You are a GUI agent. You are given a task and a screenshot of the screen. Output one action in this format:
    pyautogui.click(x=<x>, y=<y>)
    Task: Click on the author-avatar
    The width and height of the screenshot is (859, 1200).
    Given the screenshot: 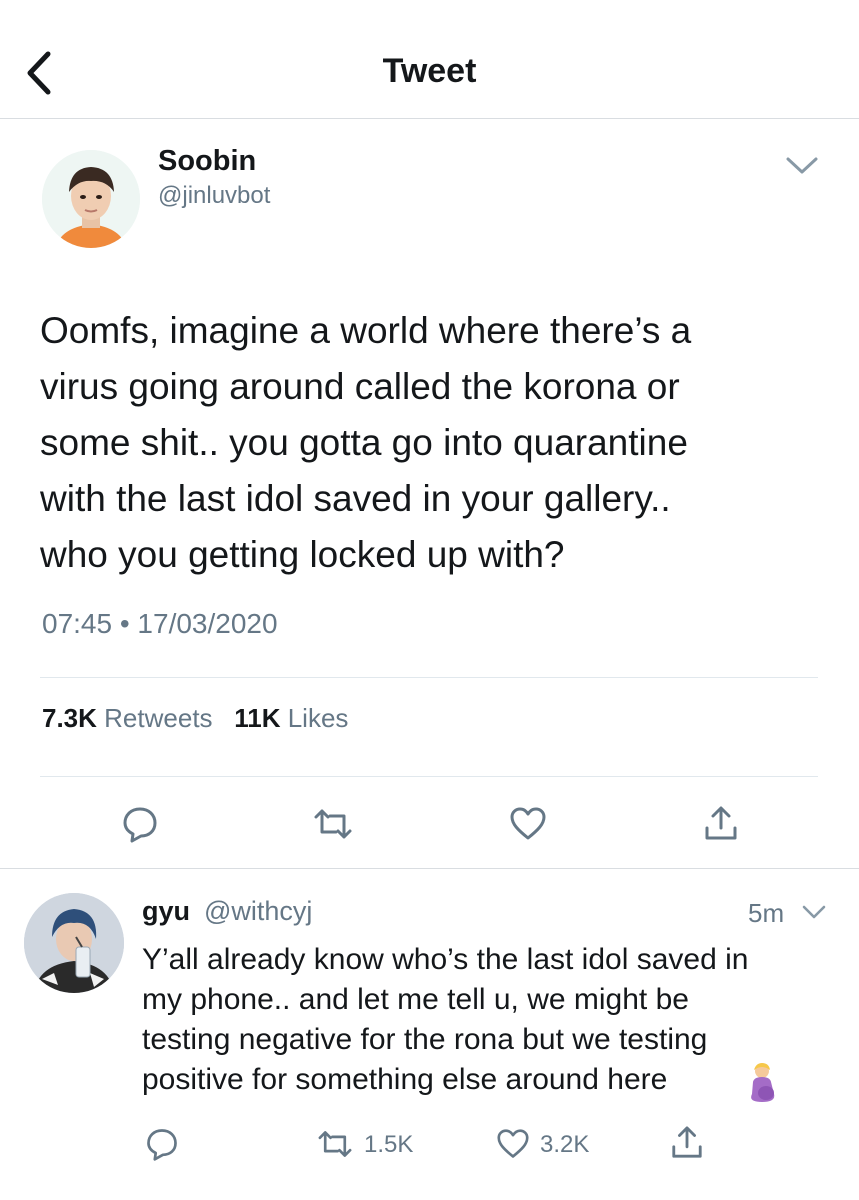 What is the action you would take?
    pyautogui.click(x=91, y=199)
    